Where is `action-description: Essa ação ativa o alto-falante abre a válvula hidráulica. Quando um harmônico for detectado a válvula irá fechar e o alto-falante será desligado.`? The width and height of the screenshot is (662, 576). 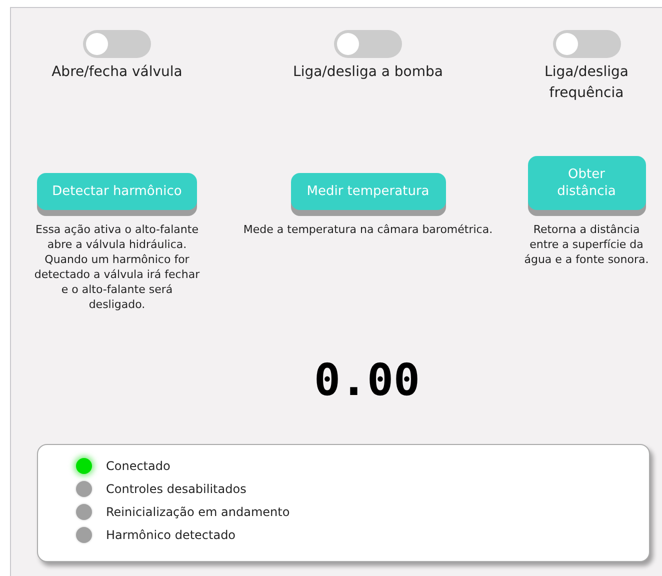 action-description: Essa ação ativa o alto-falante abre a válvula hidráulica. Quando um harmônico for detectado a válvula irá fechar e o alto-falante será desligado. is located at coordinates (117, 267).